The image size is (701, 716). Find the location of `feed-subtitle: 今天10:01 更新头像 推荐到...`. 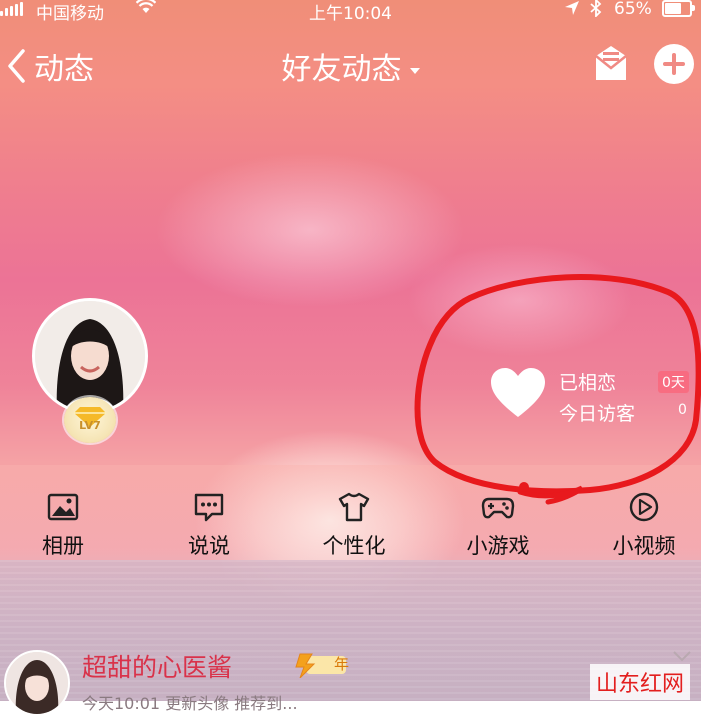

feed-subtitle: 今天10:01 更新头像 推荐到... is located at coordinates (190, 703).